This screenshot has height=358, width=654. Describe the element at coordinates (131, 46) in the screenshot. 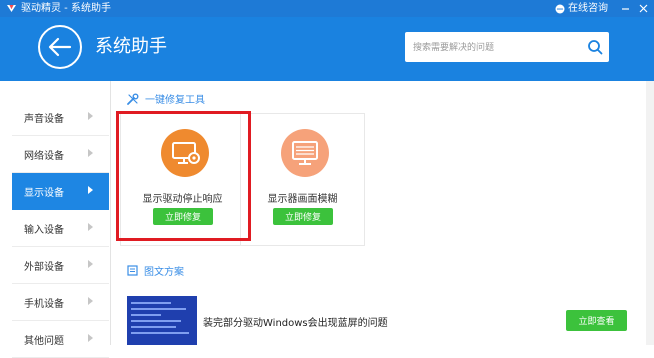

I see `page-title: 系统助手` at that location.